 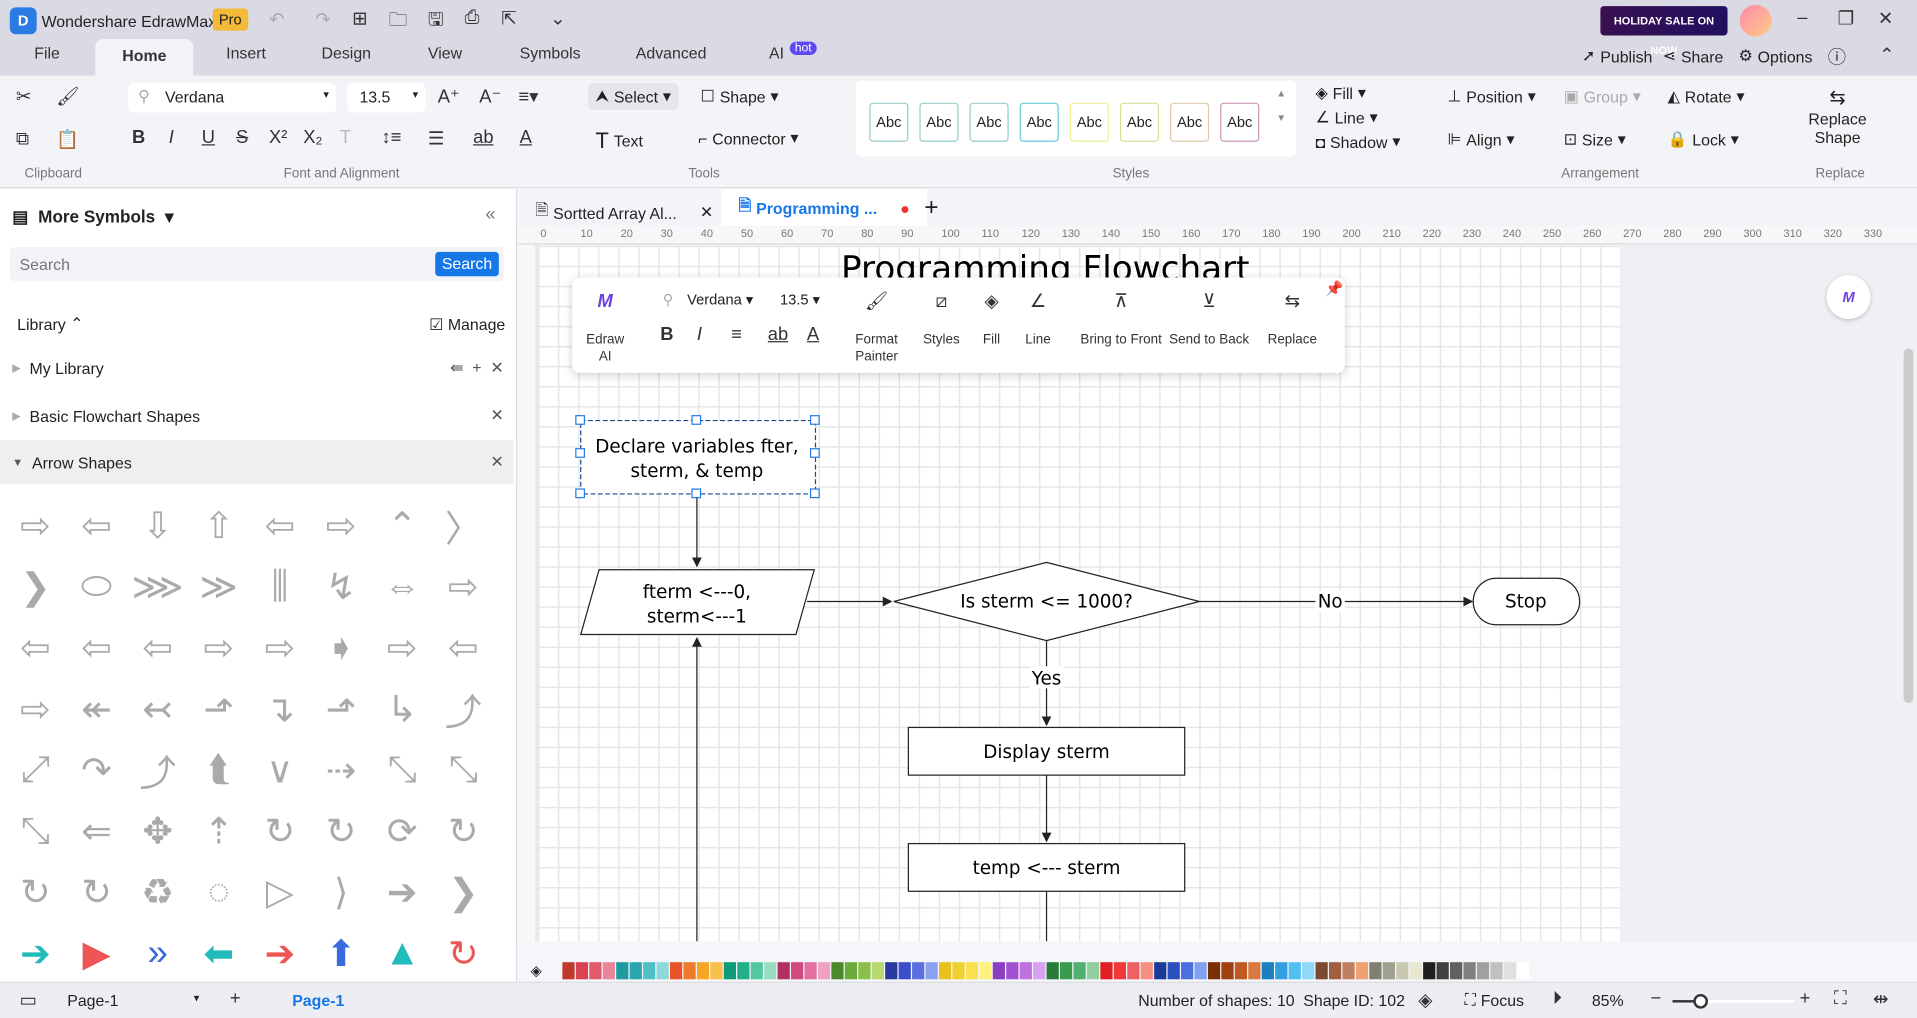 What do you see at coordinates (402, 586) in the screenshot?
I see `arrow-shape: ⇔` at bounding box center [402, 586].